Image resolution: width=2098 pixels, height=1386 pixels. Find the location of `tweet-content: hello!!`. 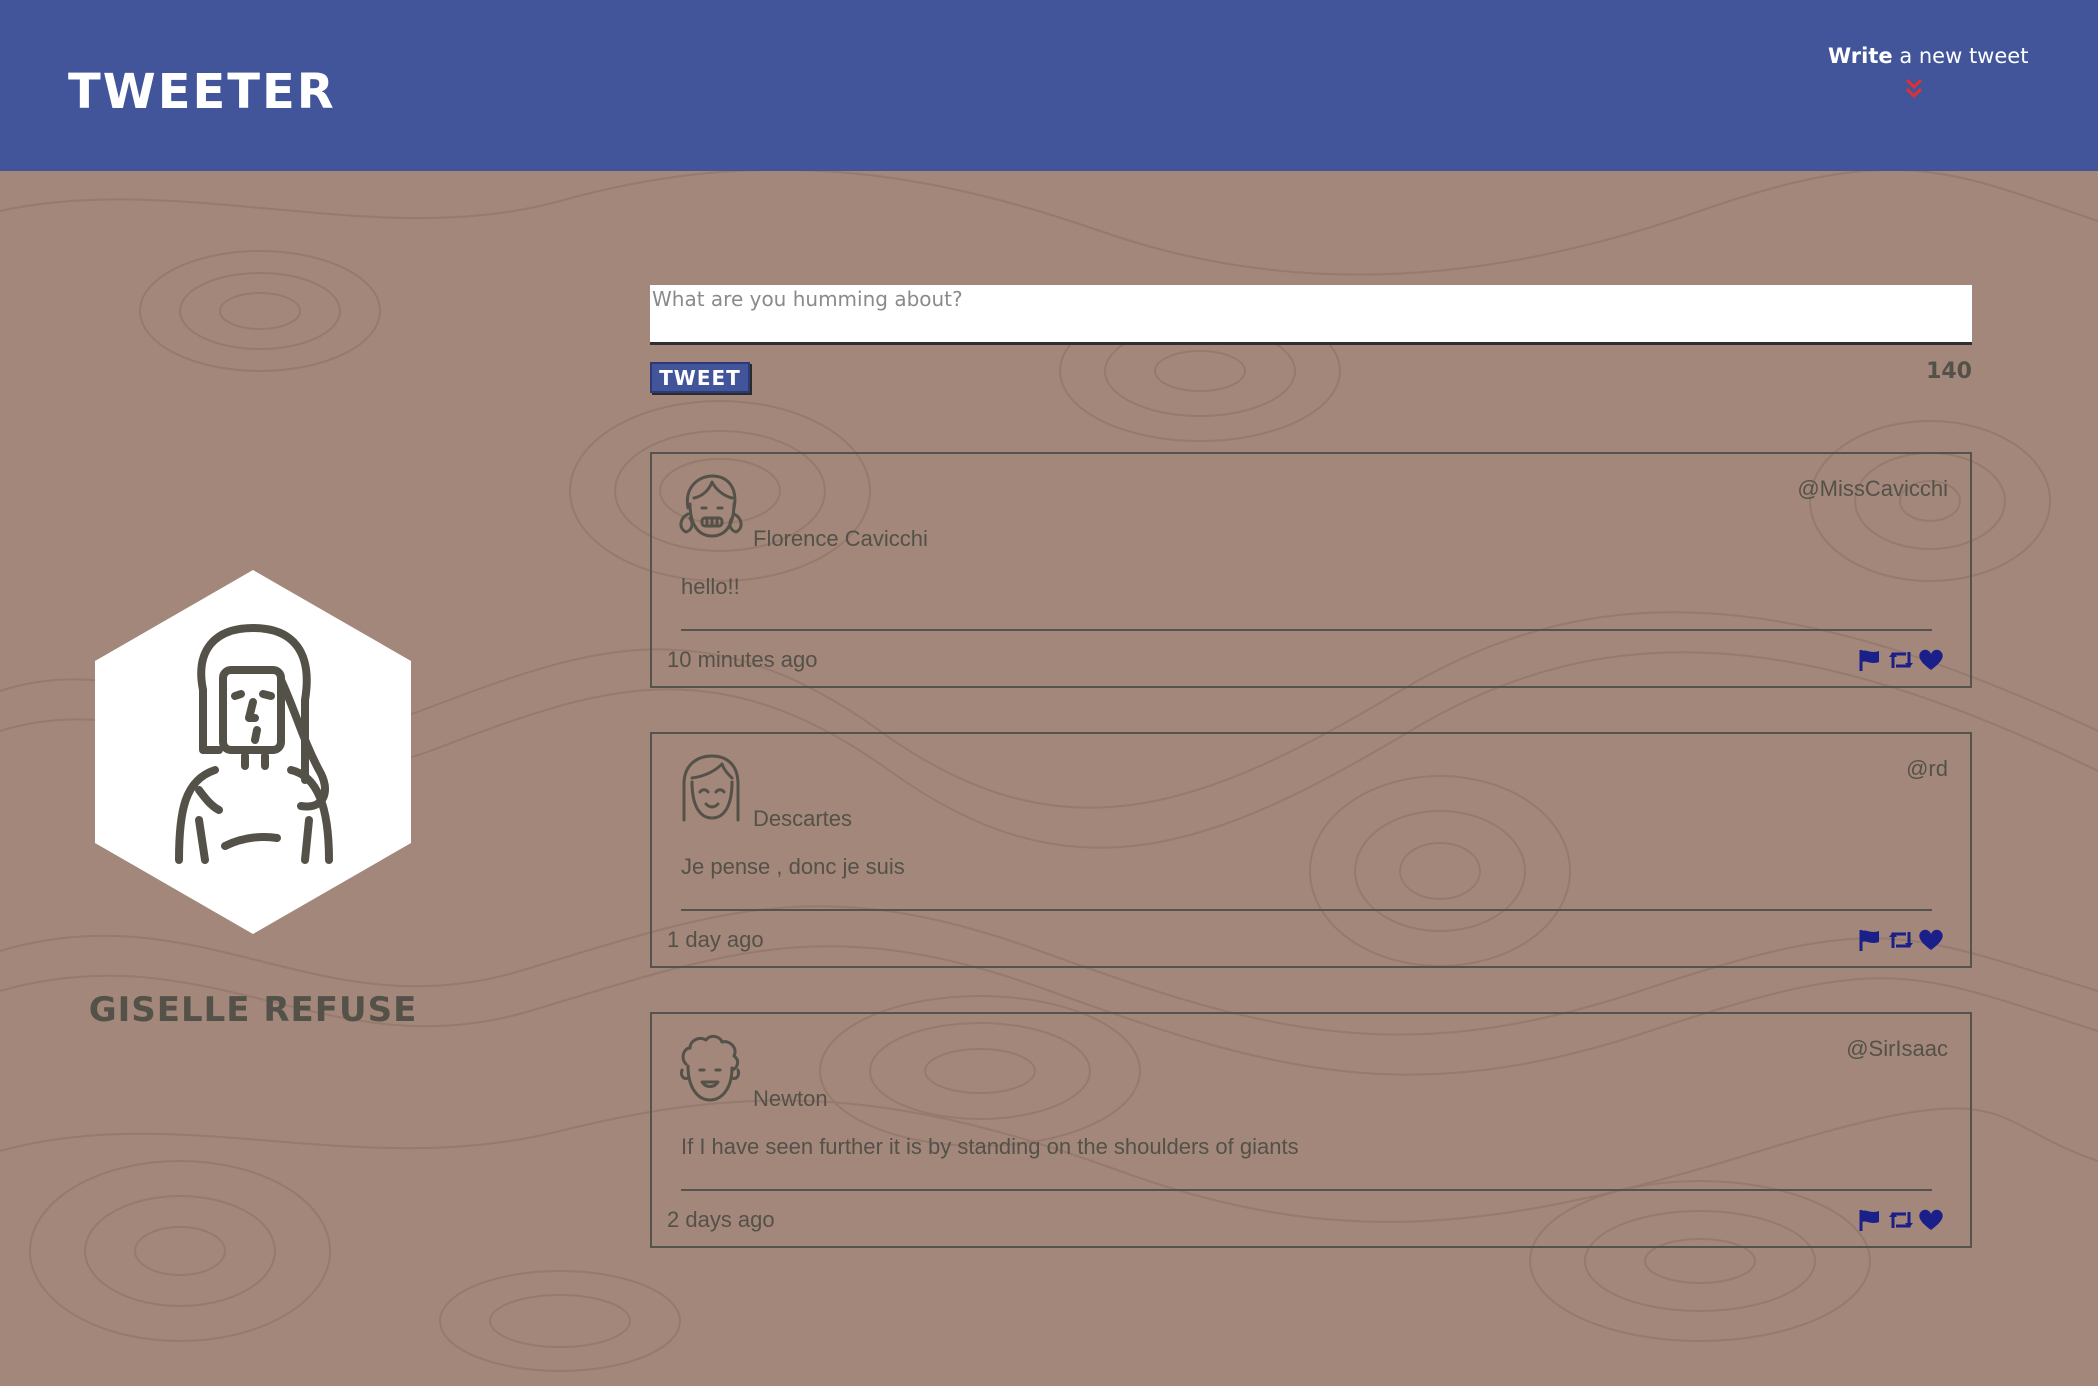

tweet-content: hello!! is located at coordinates (710, 586).